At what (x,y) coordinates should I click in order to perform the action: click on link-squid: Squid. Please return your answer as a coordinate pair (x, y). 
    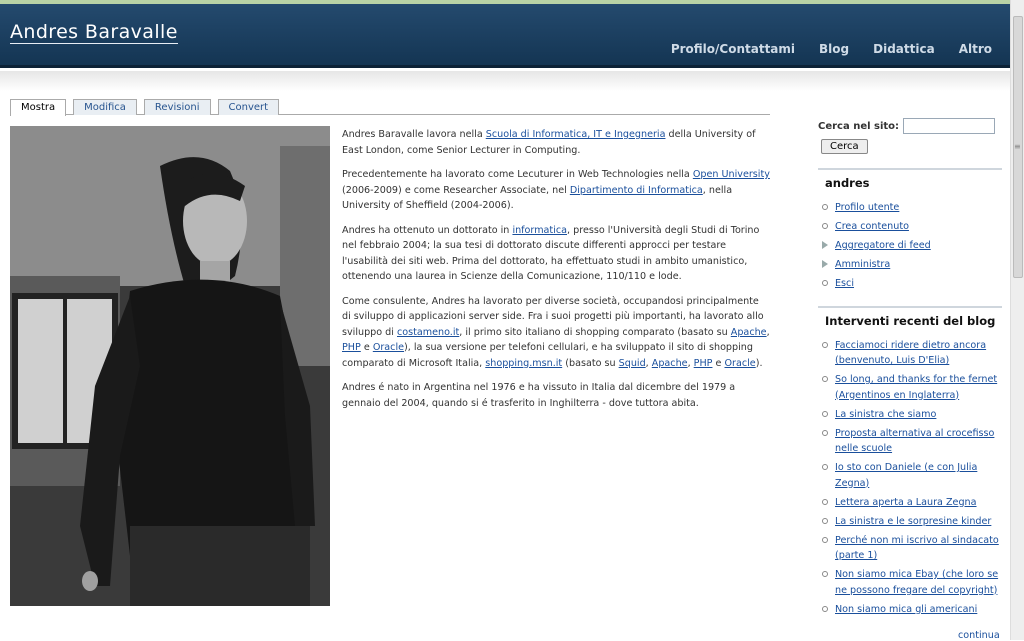
    Looking at the image, I should click on (632, 363).